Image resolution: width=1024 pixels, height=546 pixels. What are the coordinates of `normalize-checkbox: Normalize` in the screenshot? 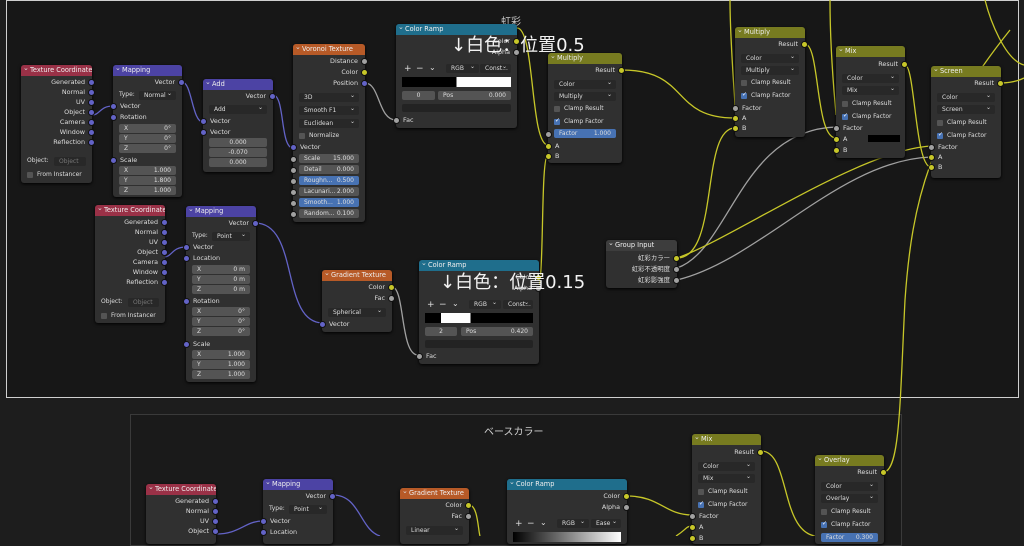 It's located at (319, 135).